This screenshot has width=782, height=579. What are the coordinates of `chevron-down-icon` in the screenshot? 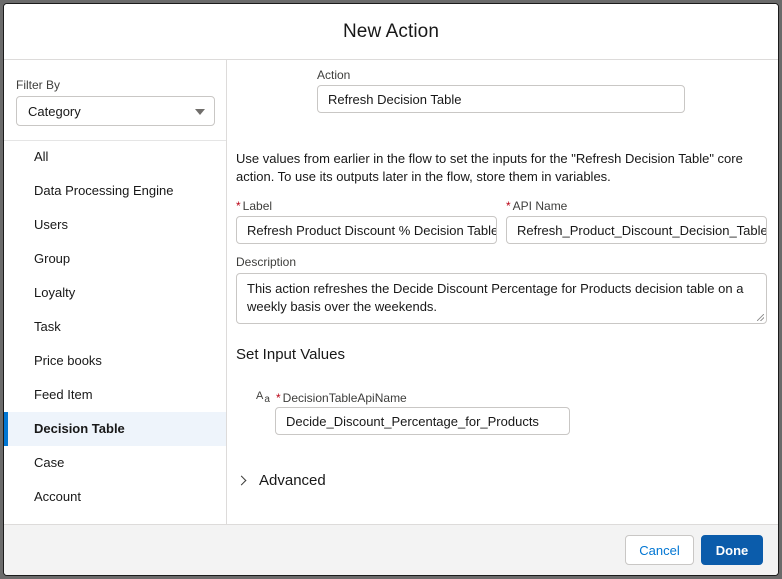 It's located at (200, 112).